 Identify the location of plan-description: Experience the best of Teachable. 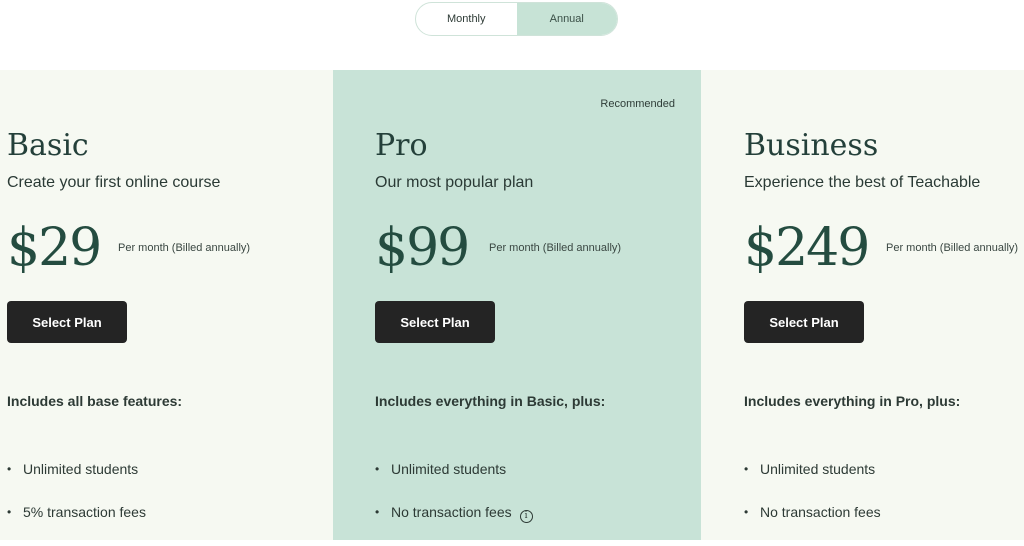
(862, 182).